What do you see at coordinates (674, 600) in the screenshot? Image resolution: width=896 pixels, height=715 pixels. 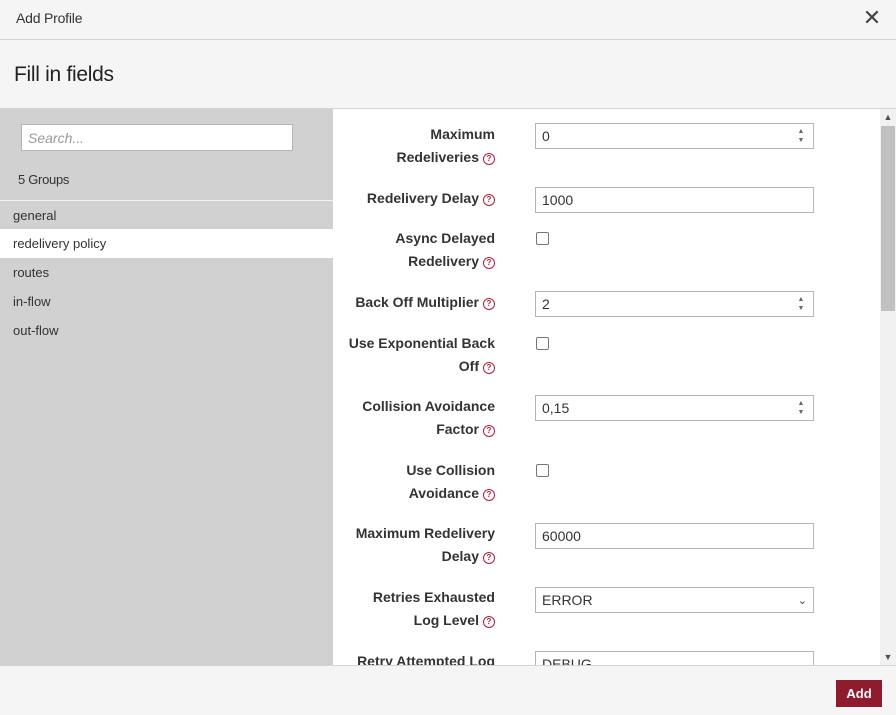 I see `retries-exhausted-log-level-select: ERROR ⌄` at bounding box center [674, 600].